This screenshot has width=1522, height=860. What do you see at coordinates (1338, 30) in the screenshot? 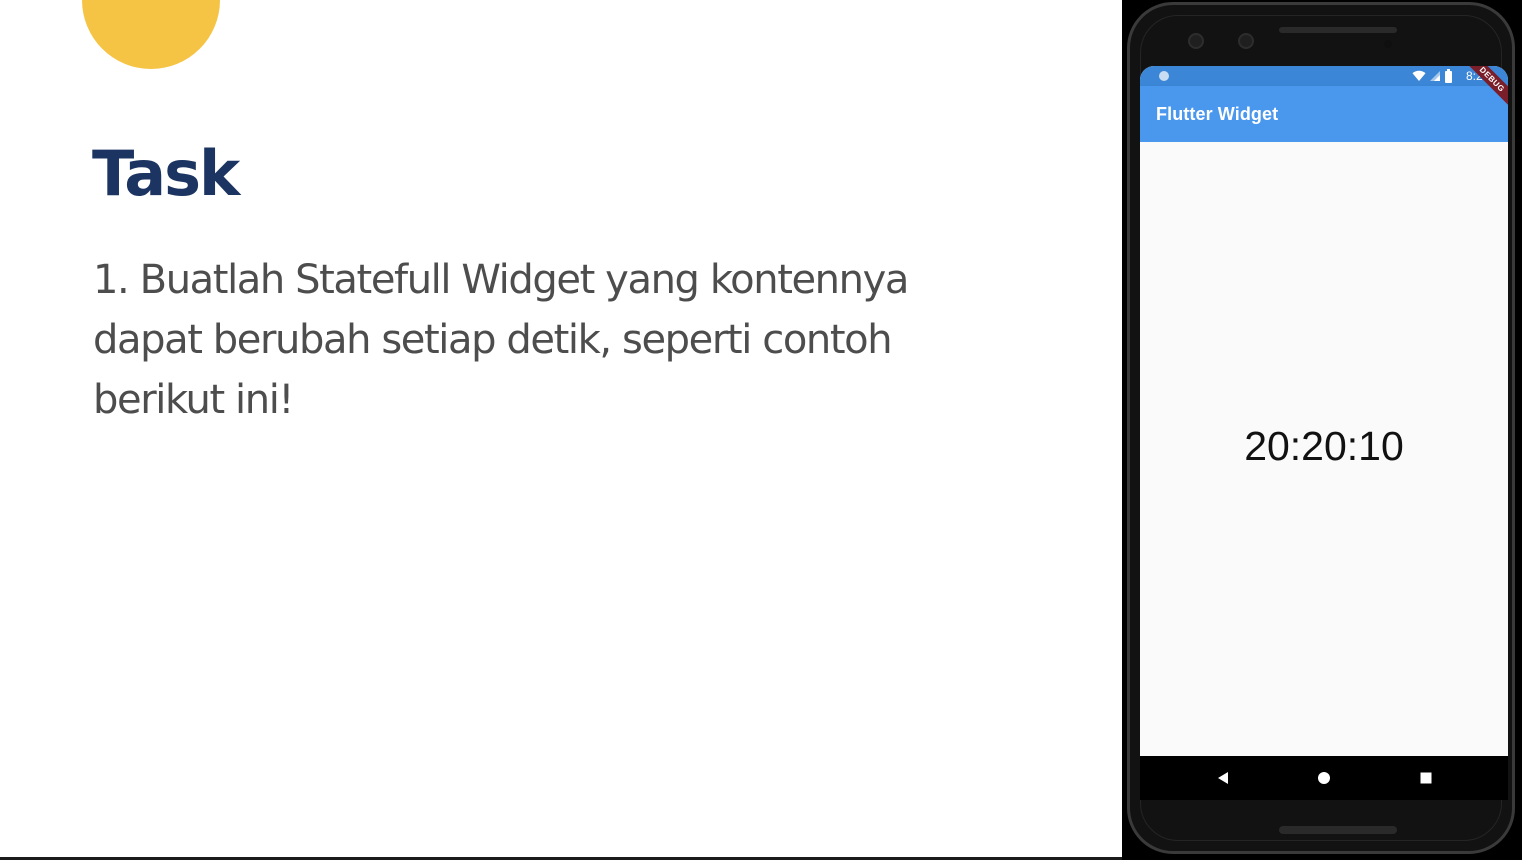
I see `earpiece-speaker` at bounding box center [1338, 30].